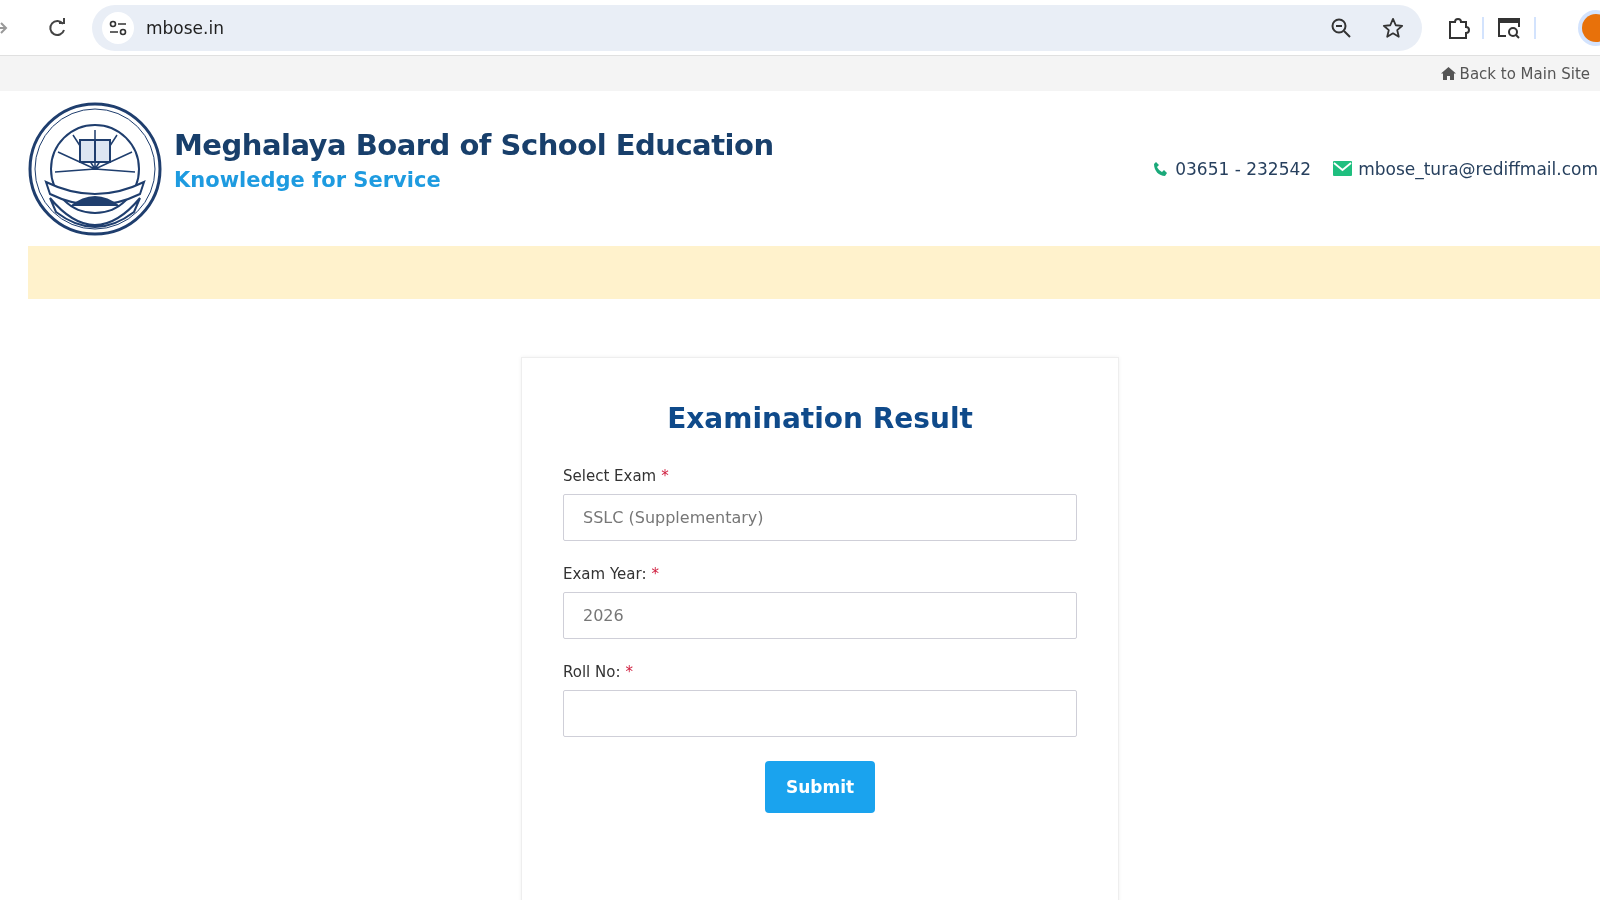 Image resolution: width=1600 pixels, height=900 pixels. What do you see at coordinates (474, 144) in the screenshot?
I see `board-title: Meghalaya Board of School Education` at bounding box center [474, 144].